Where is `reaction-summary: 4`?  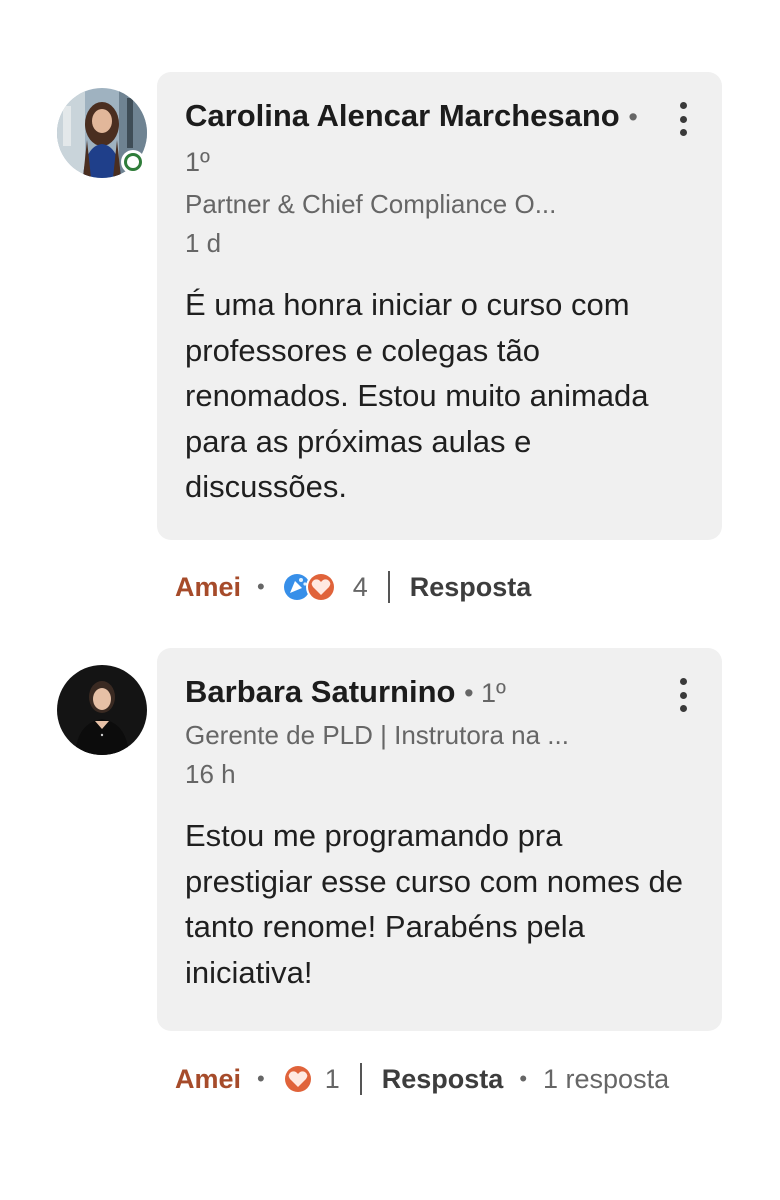
reaction-summary: 4 is located at coordinates (324, 587).